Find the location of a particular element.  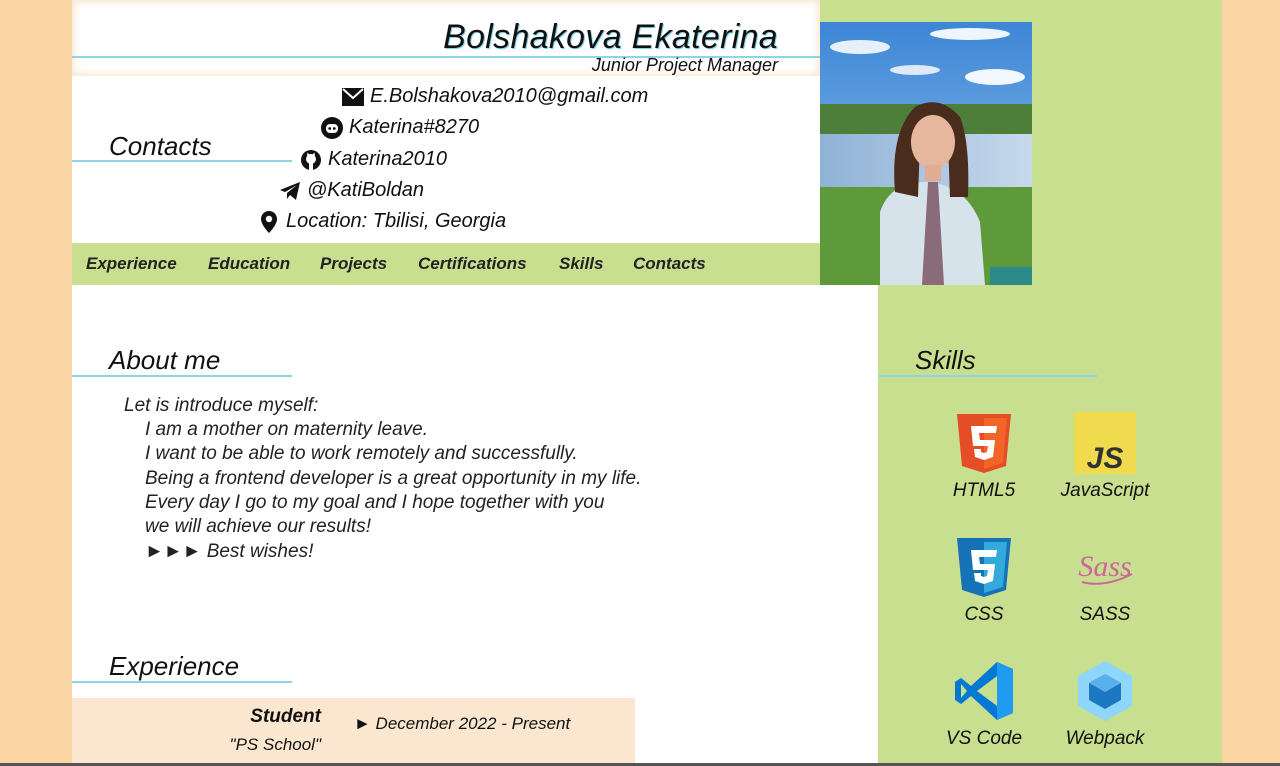

person-name: Bolshakova Ekaterina is located at coordinates (610, 37).